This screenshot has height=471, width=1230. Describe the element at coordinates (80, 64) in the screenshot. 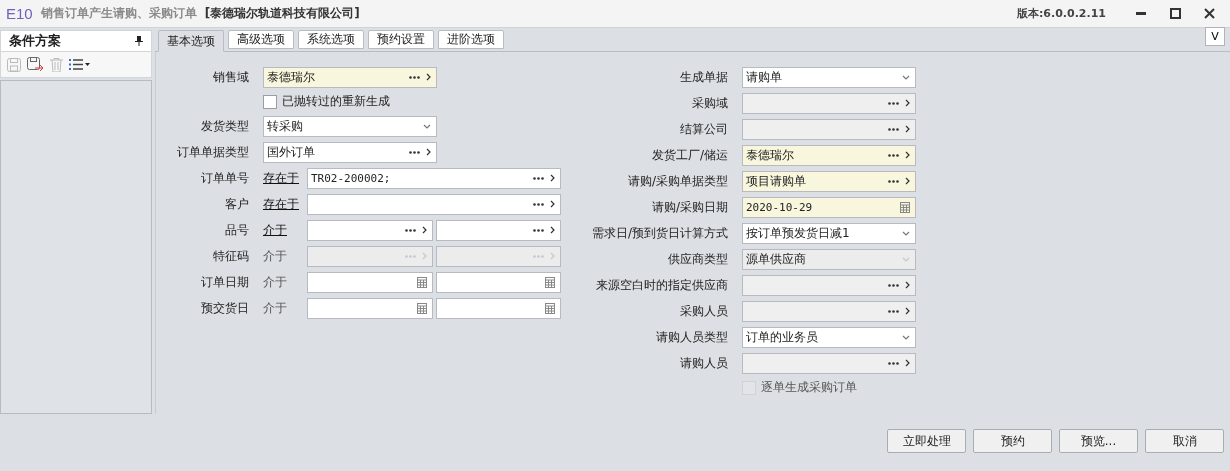

I see `list-menu-icon` at that location.